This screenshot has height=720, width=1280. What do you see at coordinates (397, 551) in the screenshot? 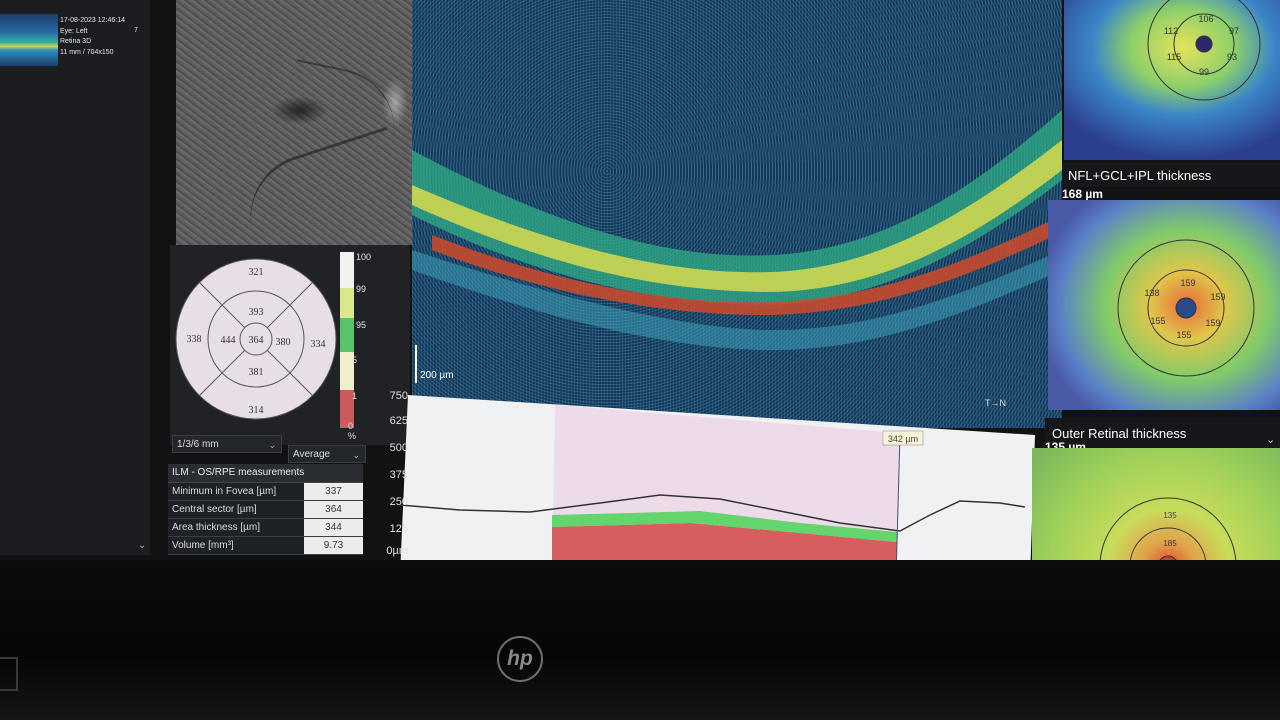
I see `y-tick: 0µm` at bounding box center [397, 551].